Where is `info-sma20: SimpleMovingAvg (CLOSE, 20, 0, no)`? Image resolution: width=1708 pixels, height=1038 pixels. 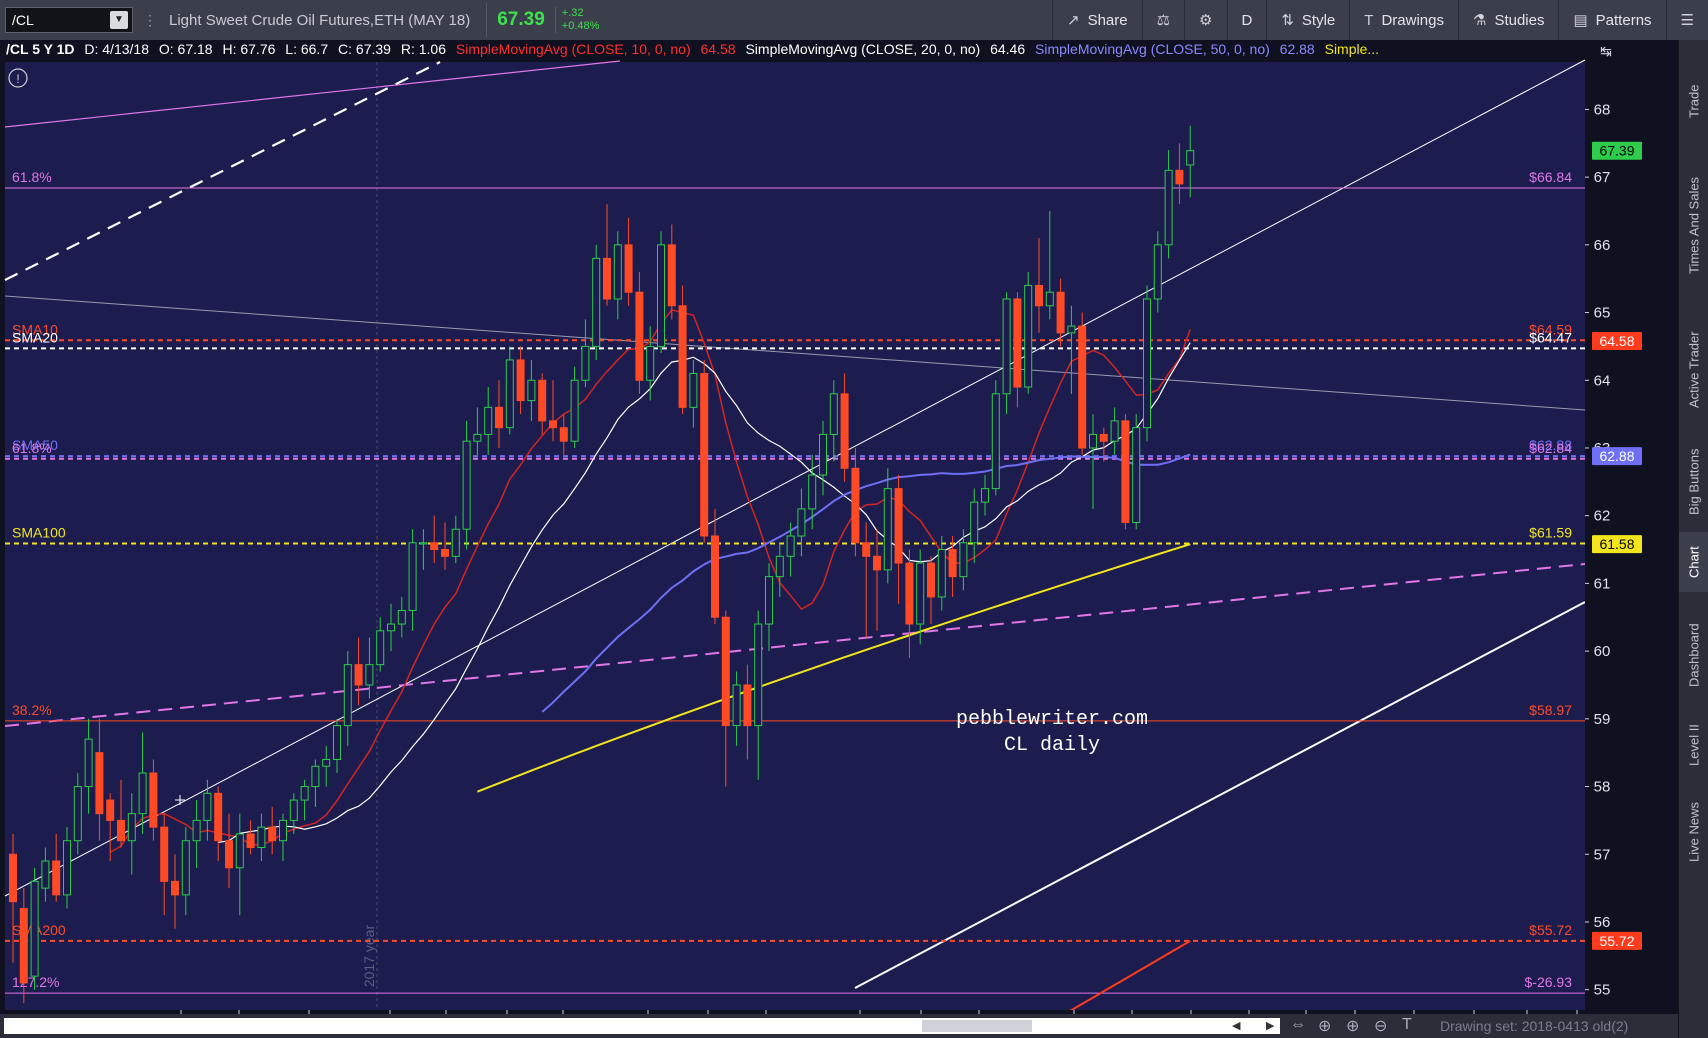 info-sma20: SimpleMovingAvg (CLOSE, 20, 0, no) is located at coordinates (863, 49).